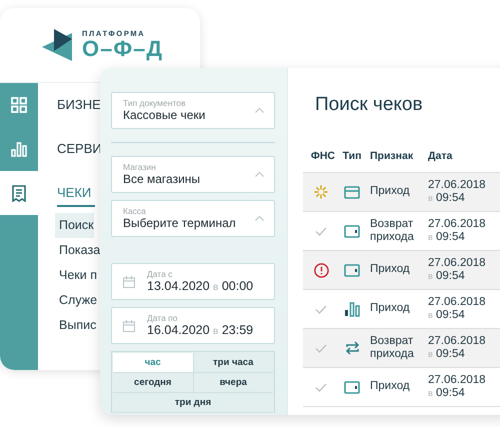 The height and width of the screenshot is (427, 500). What do you see at coordinates (193, 325) in the screenshot?
I see `date-field: Дата по 16.04.2020 в 23:59` at bounding box center [193, 325].